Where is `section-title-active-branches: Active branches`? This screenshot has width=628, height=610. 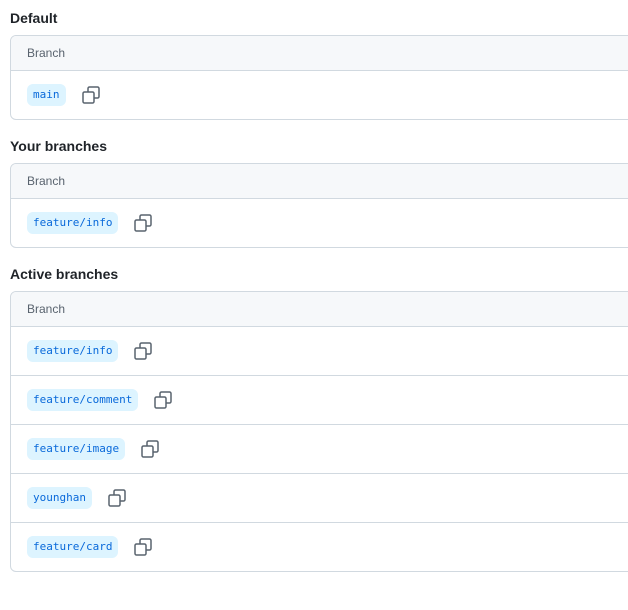
section-title-active-branches: Active branches is located at coordinates (64, 274).